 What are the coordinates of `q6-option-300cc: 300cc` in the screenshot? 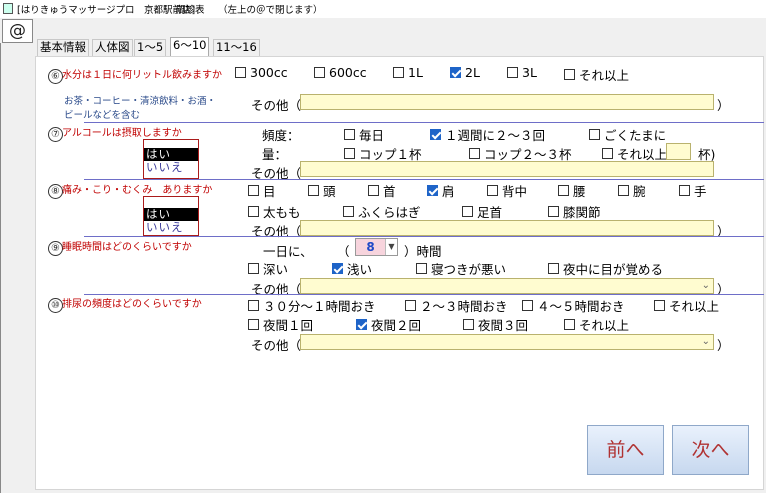 It's located at (261, 72).